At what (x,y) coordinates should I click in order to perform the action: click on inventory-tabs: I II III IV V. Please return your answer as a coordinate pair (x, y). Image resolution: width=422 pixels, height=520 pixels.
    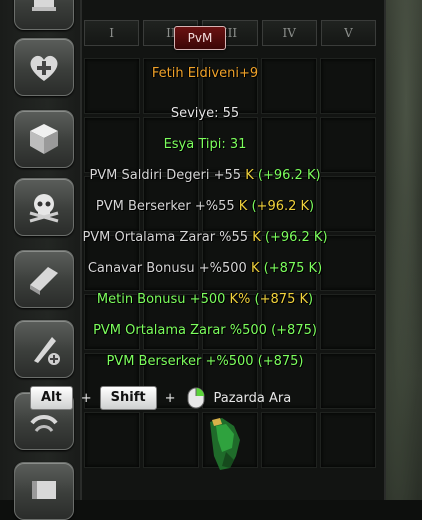
    Looking at the image, I should click on (230, 33).